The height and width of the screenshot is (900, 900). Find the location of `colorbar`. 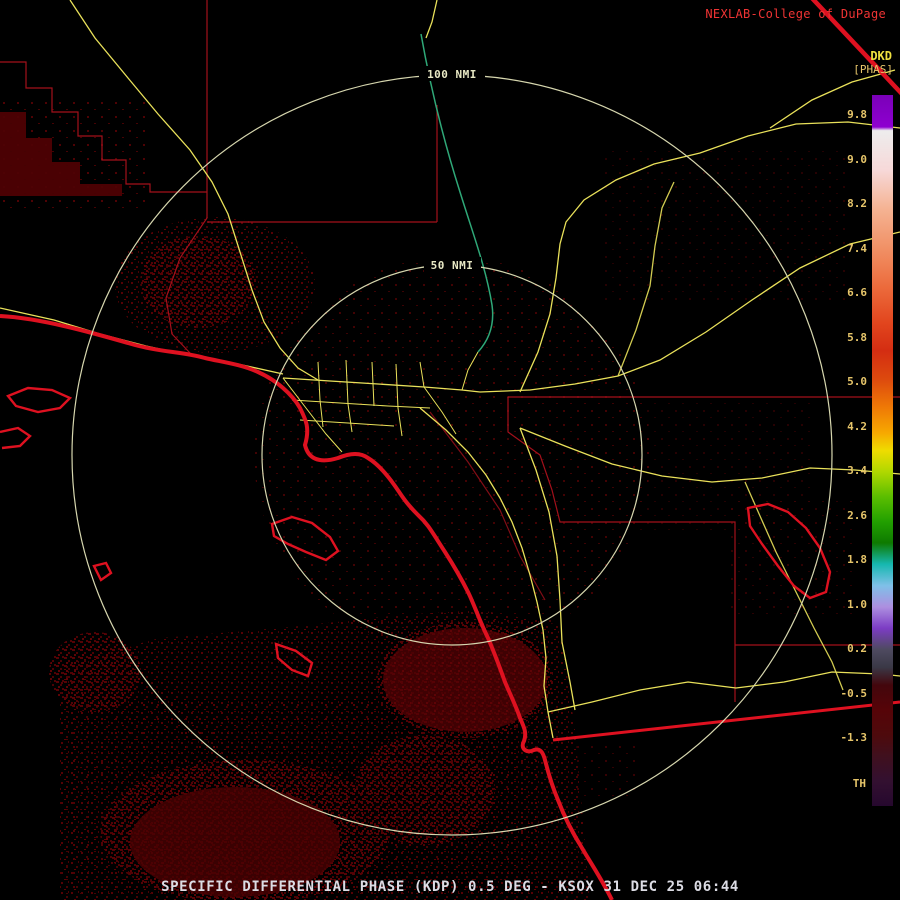

colorbar is located at coordinates (882, 450).